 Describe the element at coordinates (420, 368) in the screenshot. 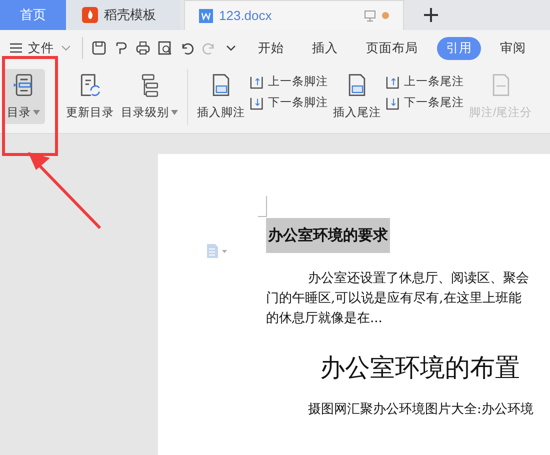

I see `document-title: 办公室环境的布置` at that location.